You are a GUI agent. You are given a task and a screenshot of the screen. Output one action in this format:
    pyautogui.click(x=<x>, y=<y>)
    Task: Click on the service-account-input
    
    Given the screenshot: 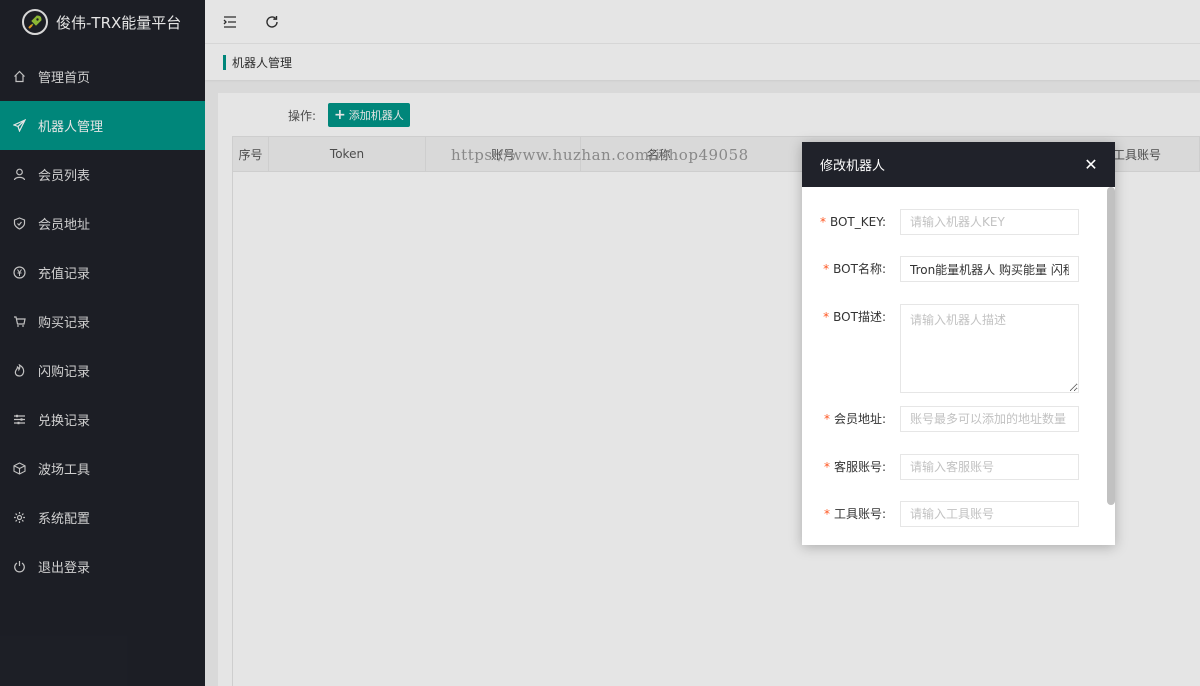 What is the action you would take?
    pyautogui.click(x=989, y=467)
    